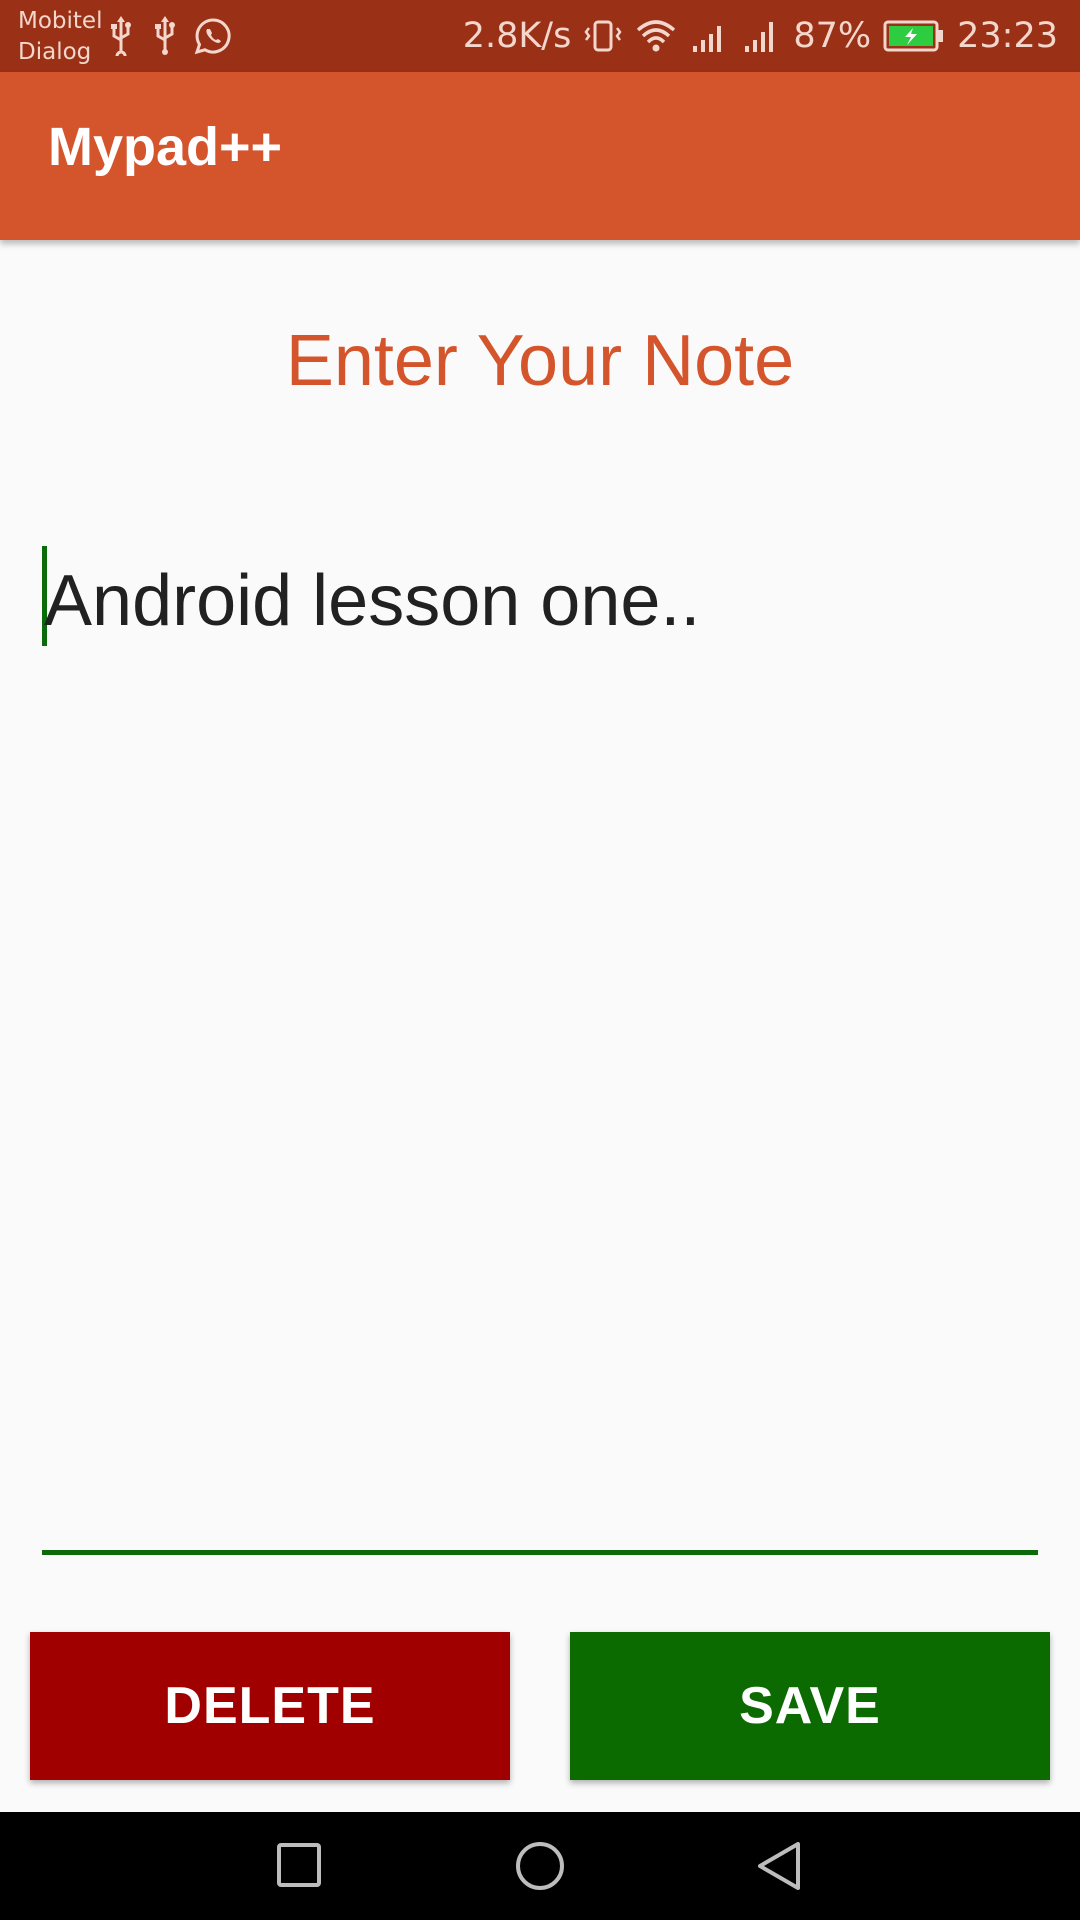 Image resolution: width=1080 pixels, height=1920 pixels. What do you see at coordinates (60, 37) in the screenshot?
I see `carrier-info: Mobitel Dialog` at bounding box center [60, 37].